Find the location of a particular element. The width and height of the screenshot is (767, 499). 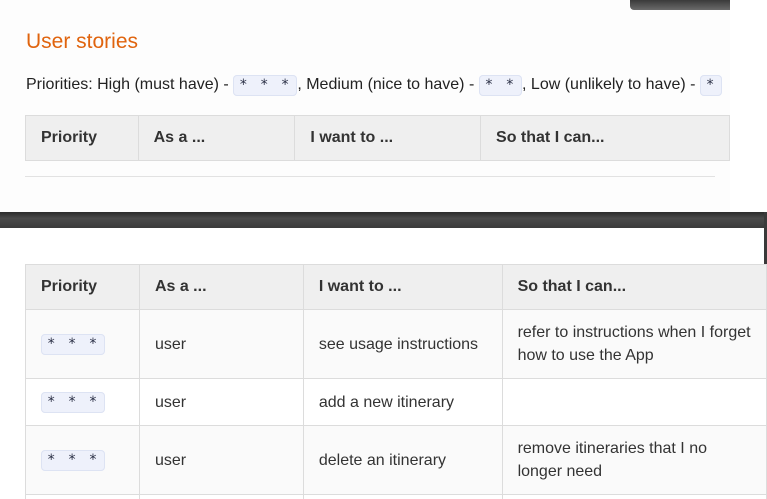

cell-i-want-to: see usage instructions is located at coordinates (402, 344).